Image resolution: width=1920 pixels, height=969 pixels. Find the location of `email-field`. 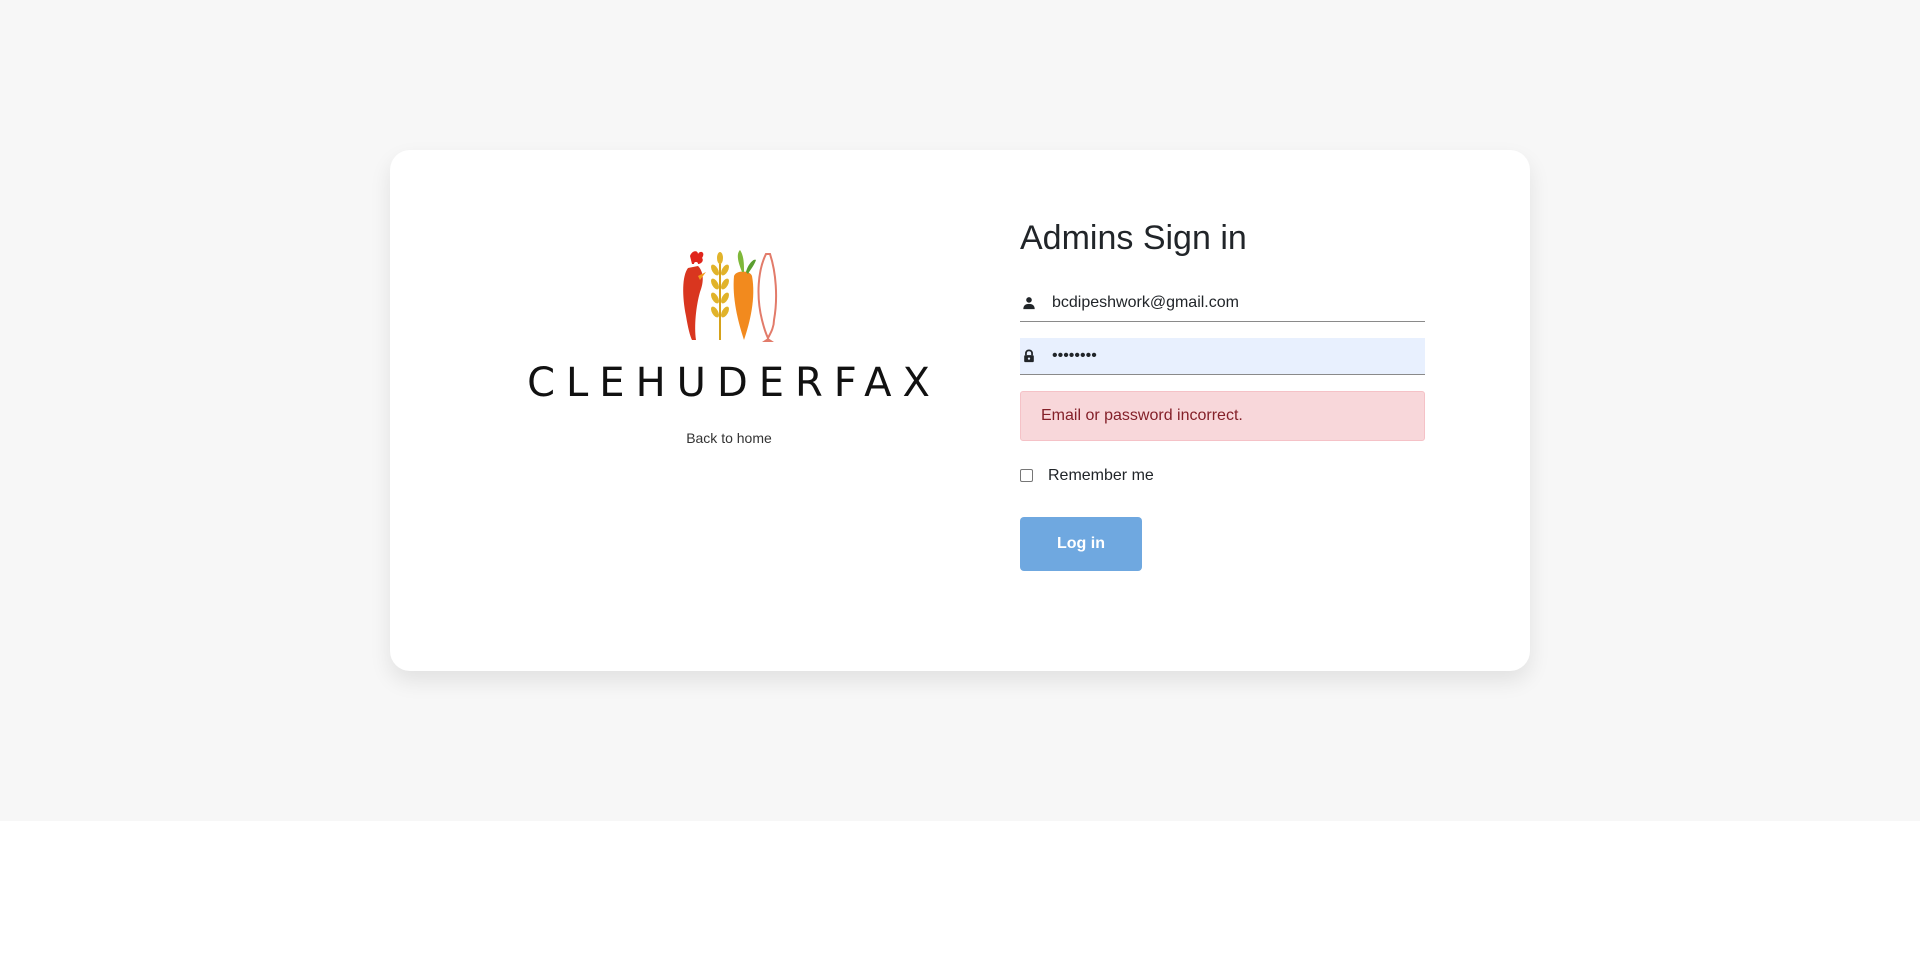

email-field is located at coordinates (1222, 303).